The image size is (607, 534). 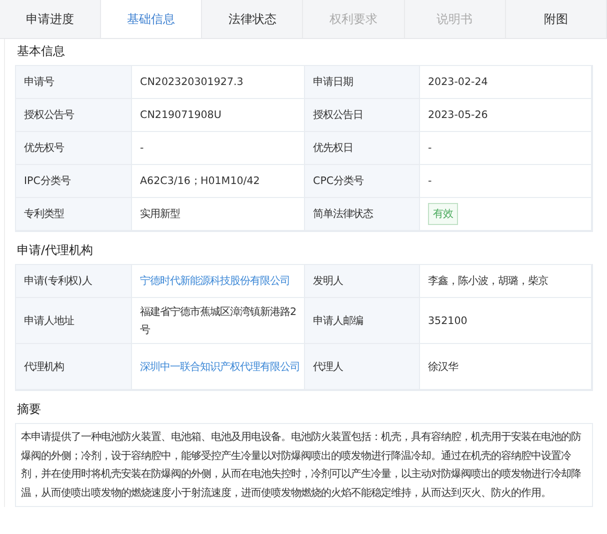 What do you see at coordinates (556, 19) in the screenshot?
I see `tab: 附图` at bounding box center [556, 19].